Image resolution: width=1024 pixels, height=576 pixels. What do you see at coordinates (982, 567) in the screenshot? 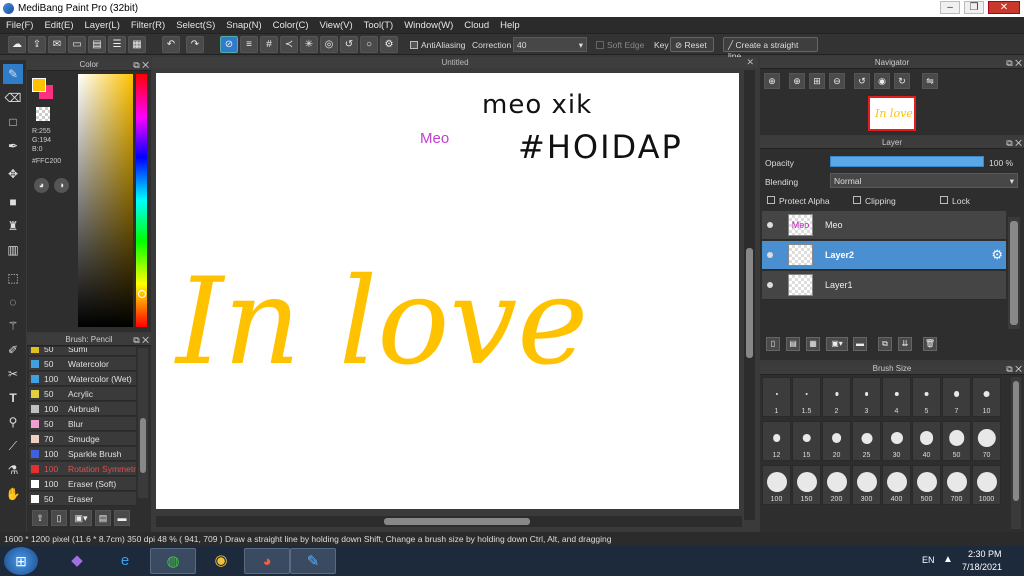
I see `clock-date: 7/18/2021` at bounding box center [982, 567].